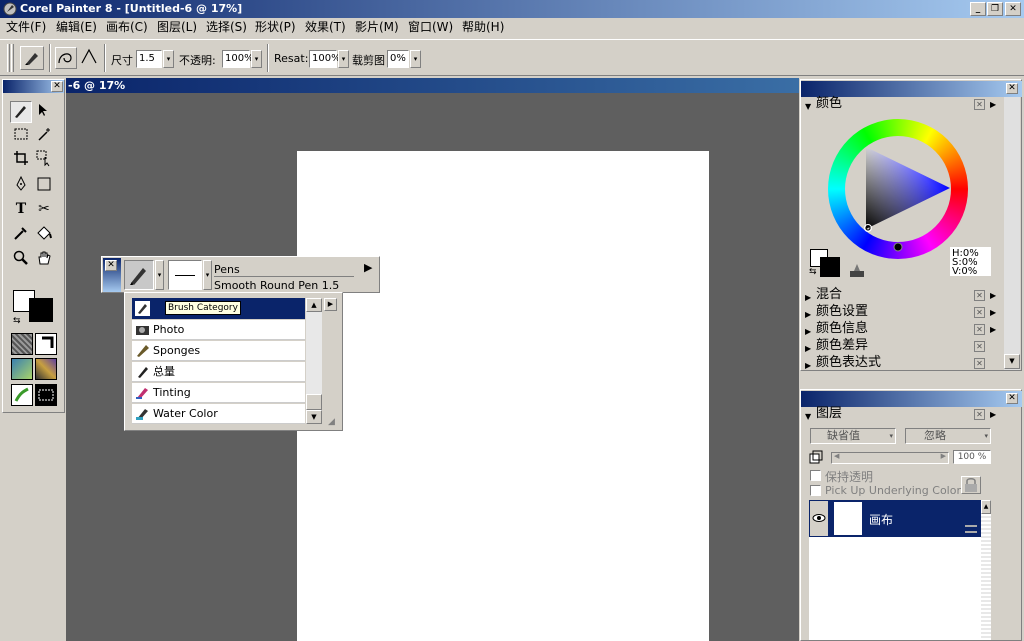 Image resolution: width=1024 pixels, height=641 pixels. What do you see at coordinates (218, 414) in the screenshot?
I see `list-item: Water Color` at bounding box center [218, 414].